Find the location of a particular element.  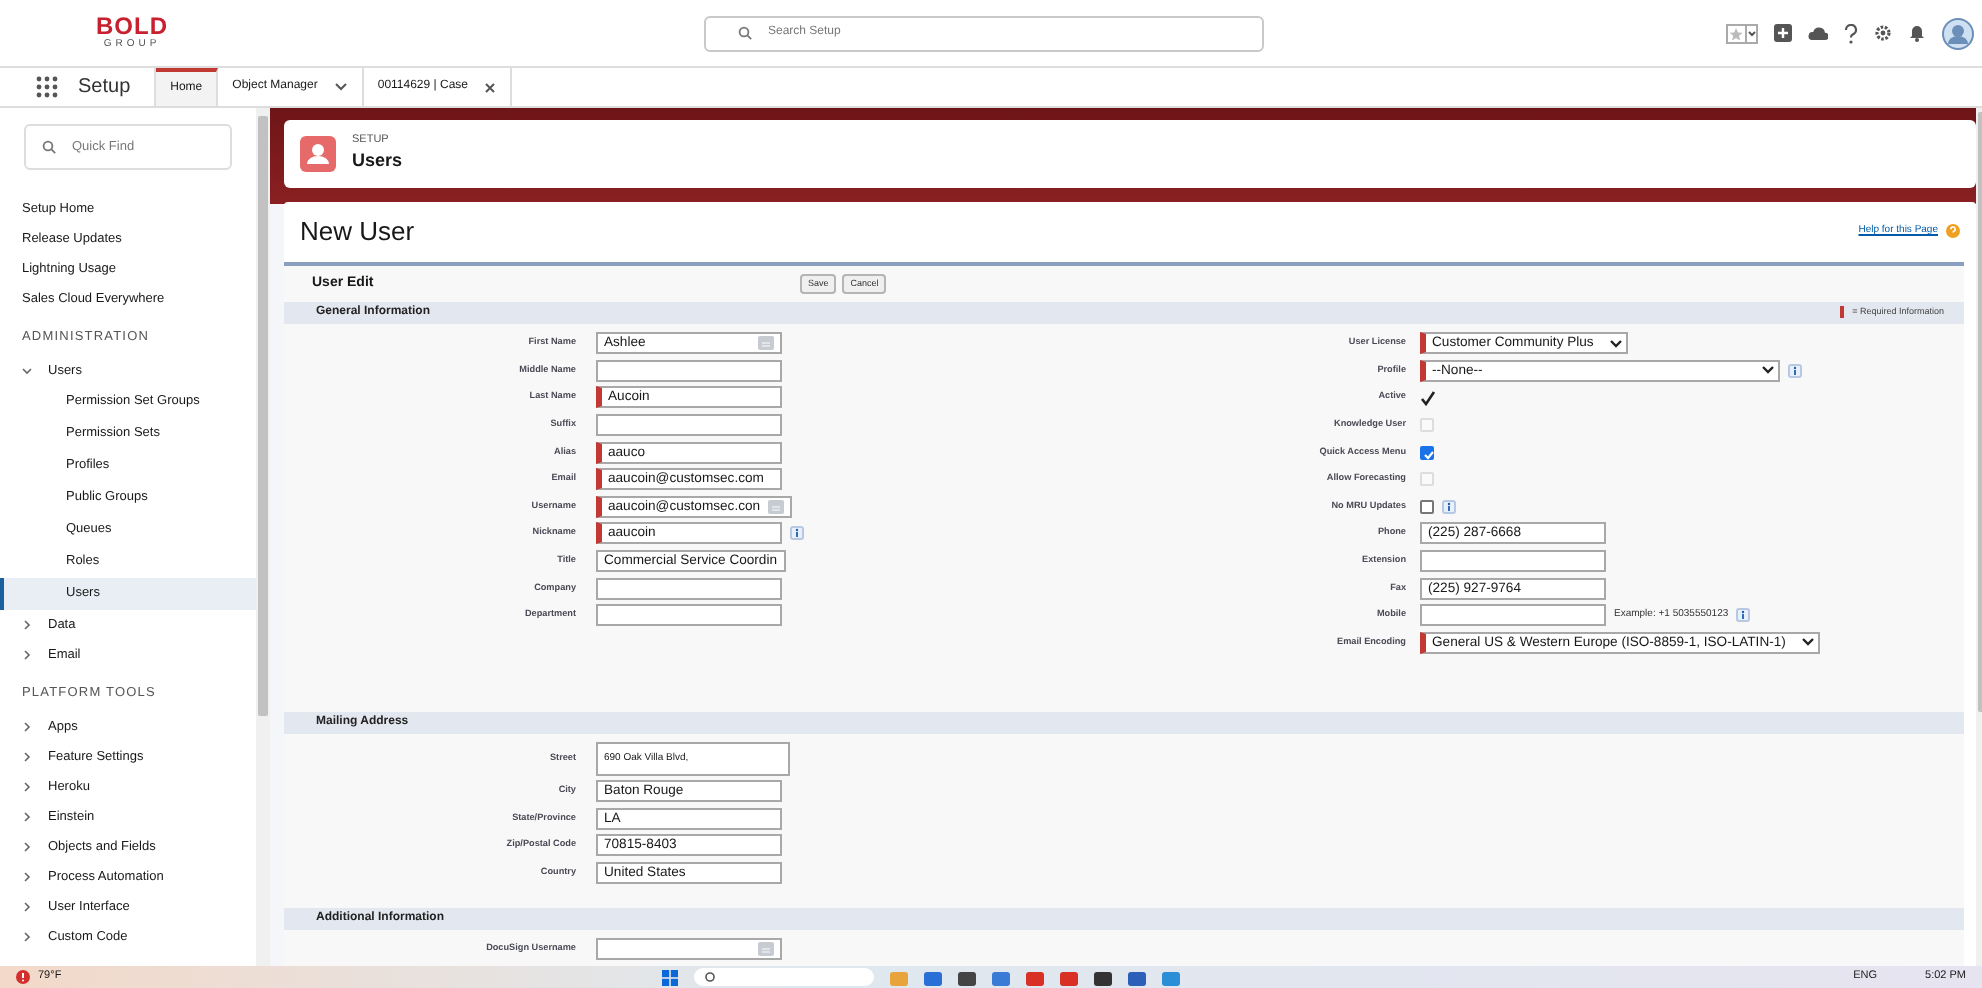

form-title: New User is located at coordinates (357, 232).